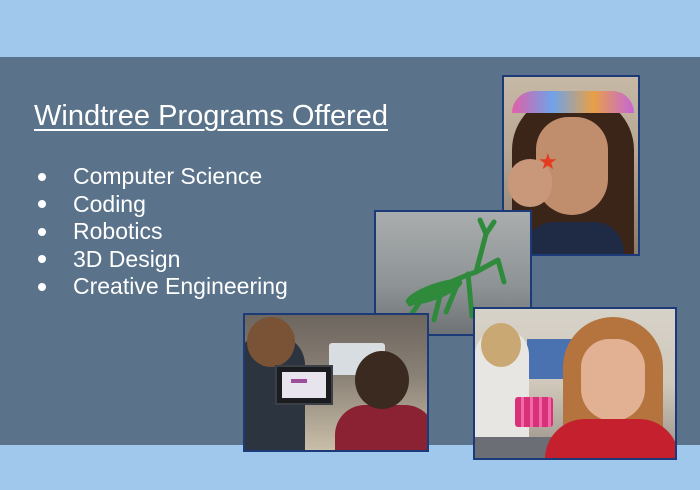  I want to click on photo-headband, so click(573, 102).